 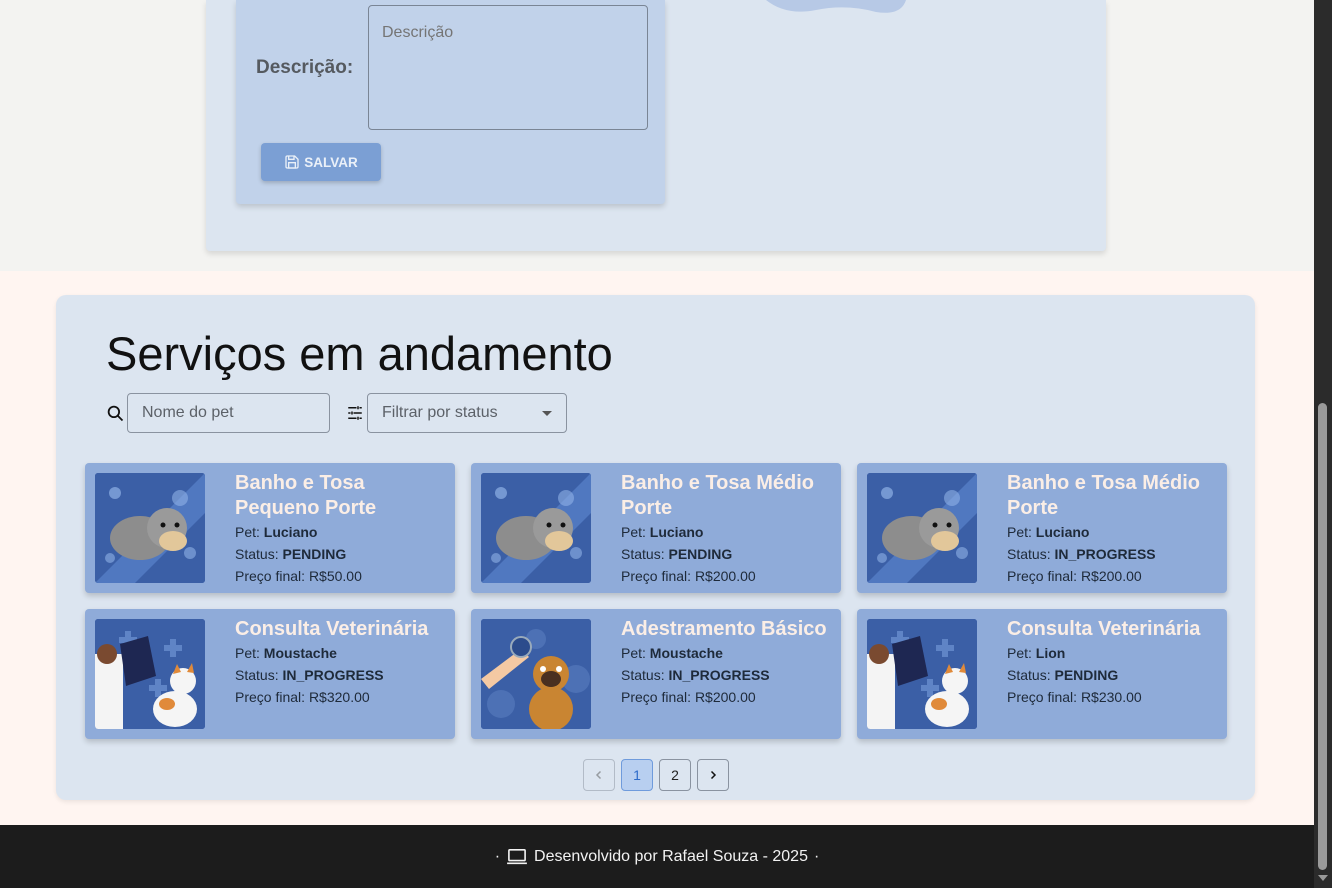 I want to click on chevron-right-icon, so click(x=713, y=775).